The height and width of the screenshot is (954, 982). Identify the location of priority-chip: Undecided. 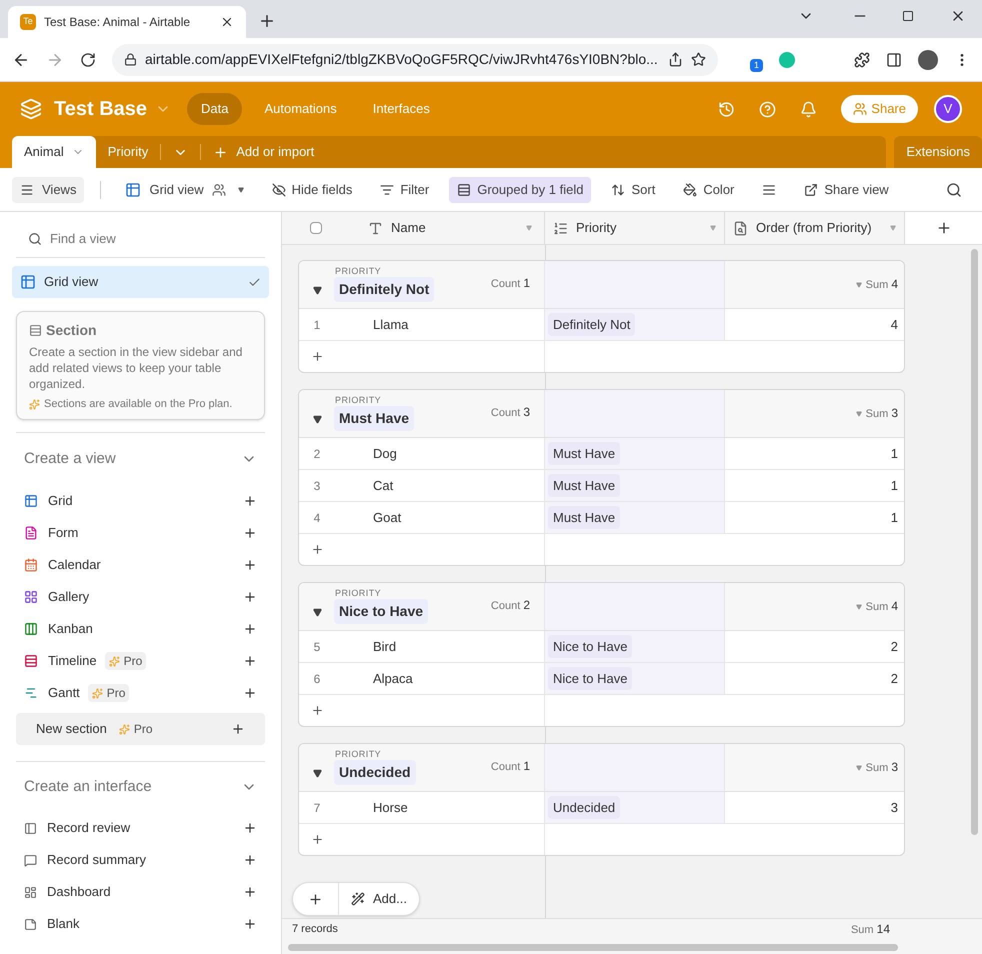
(584, 808).